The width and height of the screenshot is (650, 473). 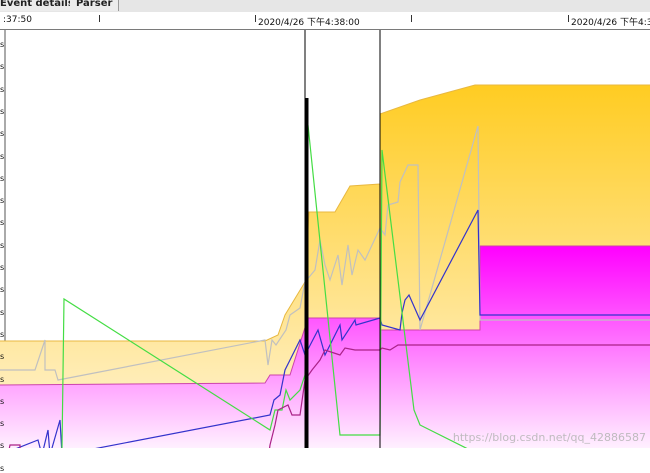 What do you see at coordinates (40, 5) in the screenshot?
I see `tab-event-details: Event details` at bounding box center [40, 5].